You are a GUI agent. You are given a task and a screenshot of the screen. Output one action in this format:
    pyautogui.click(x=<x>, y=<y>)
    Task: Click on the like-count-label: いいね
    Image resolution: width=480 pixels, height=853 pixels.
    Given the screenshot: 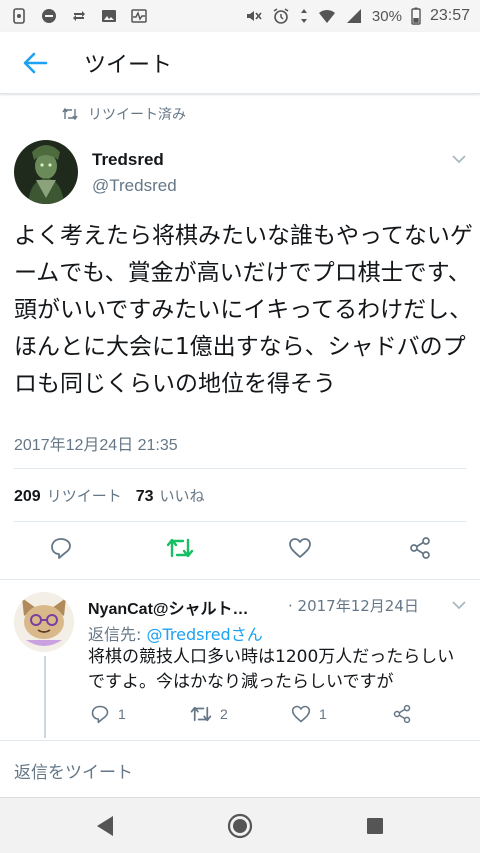 What is the action you would take?
    pyautogui.click(x=182, y=495)
    